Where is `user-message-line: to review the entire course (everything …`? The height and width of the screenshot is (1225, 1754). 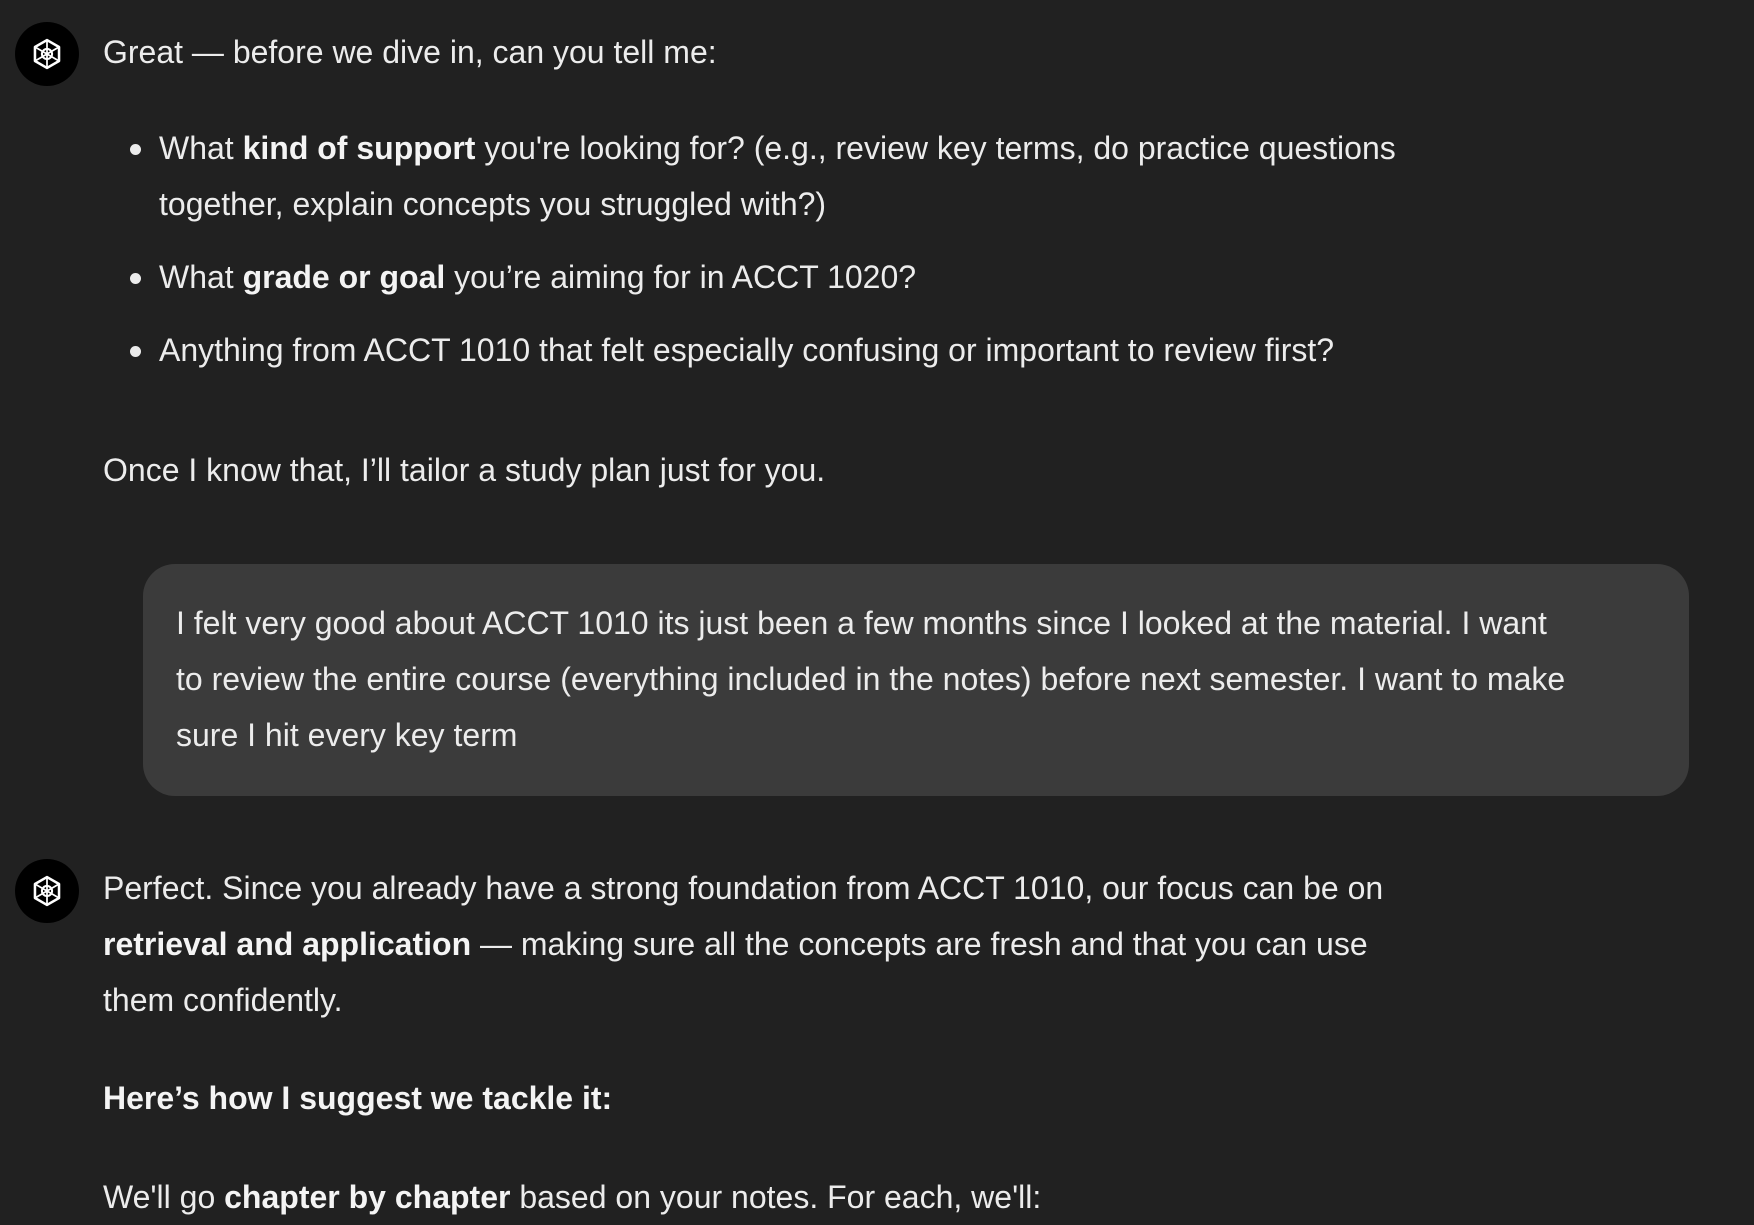 user-message-line: to review the entire course (everything … is located at coordinates (871, 679).